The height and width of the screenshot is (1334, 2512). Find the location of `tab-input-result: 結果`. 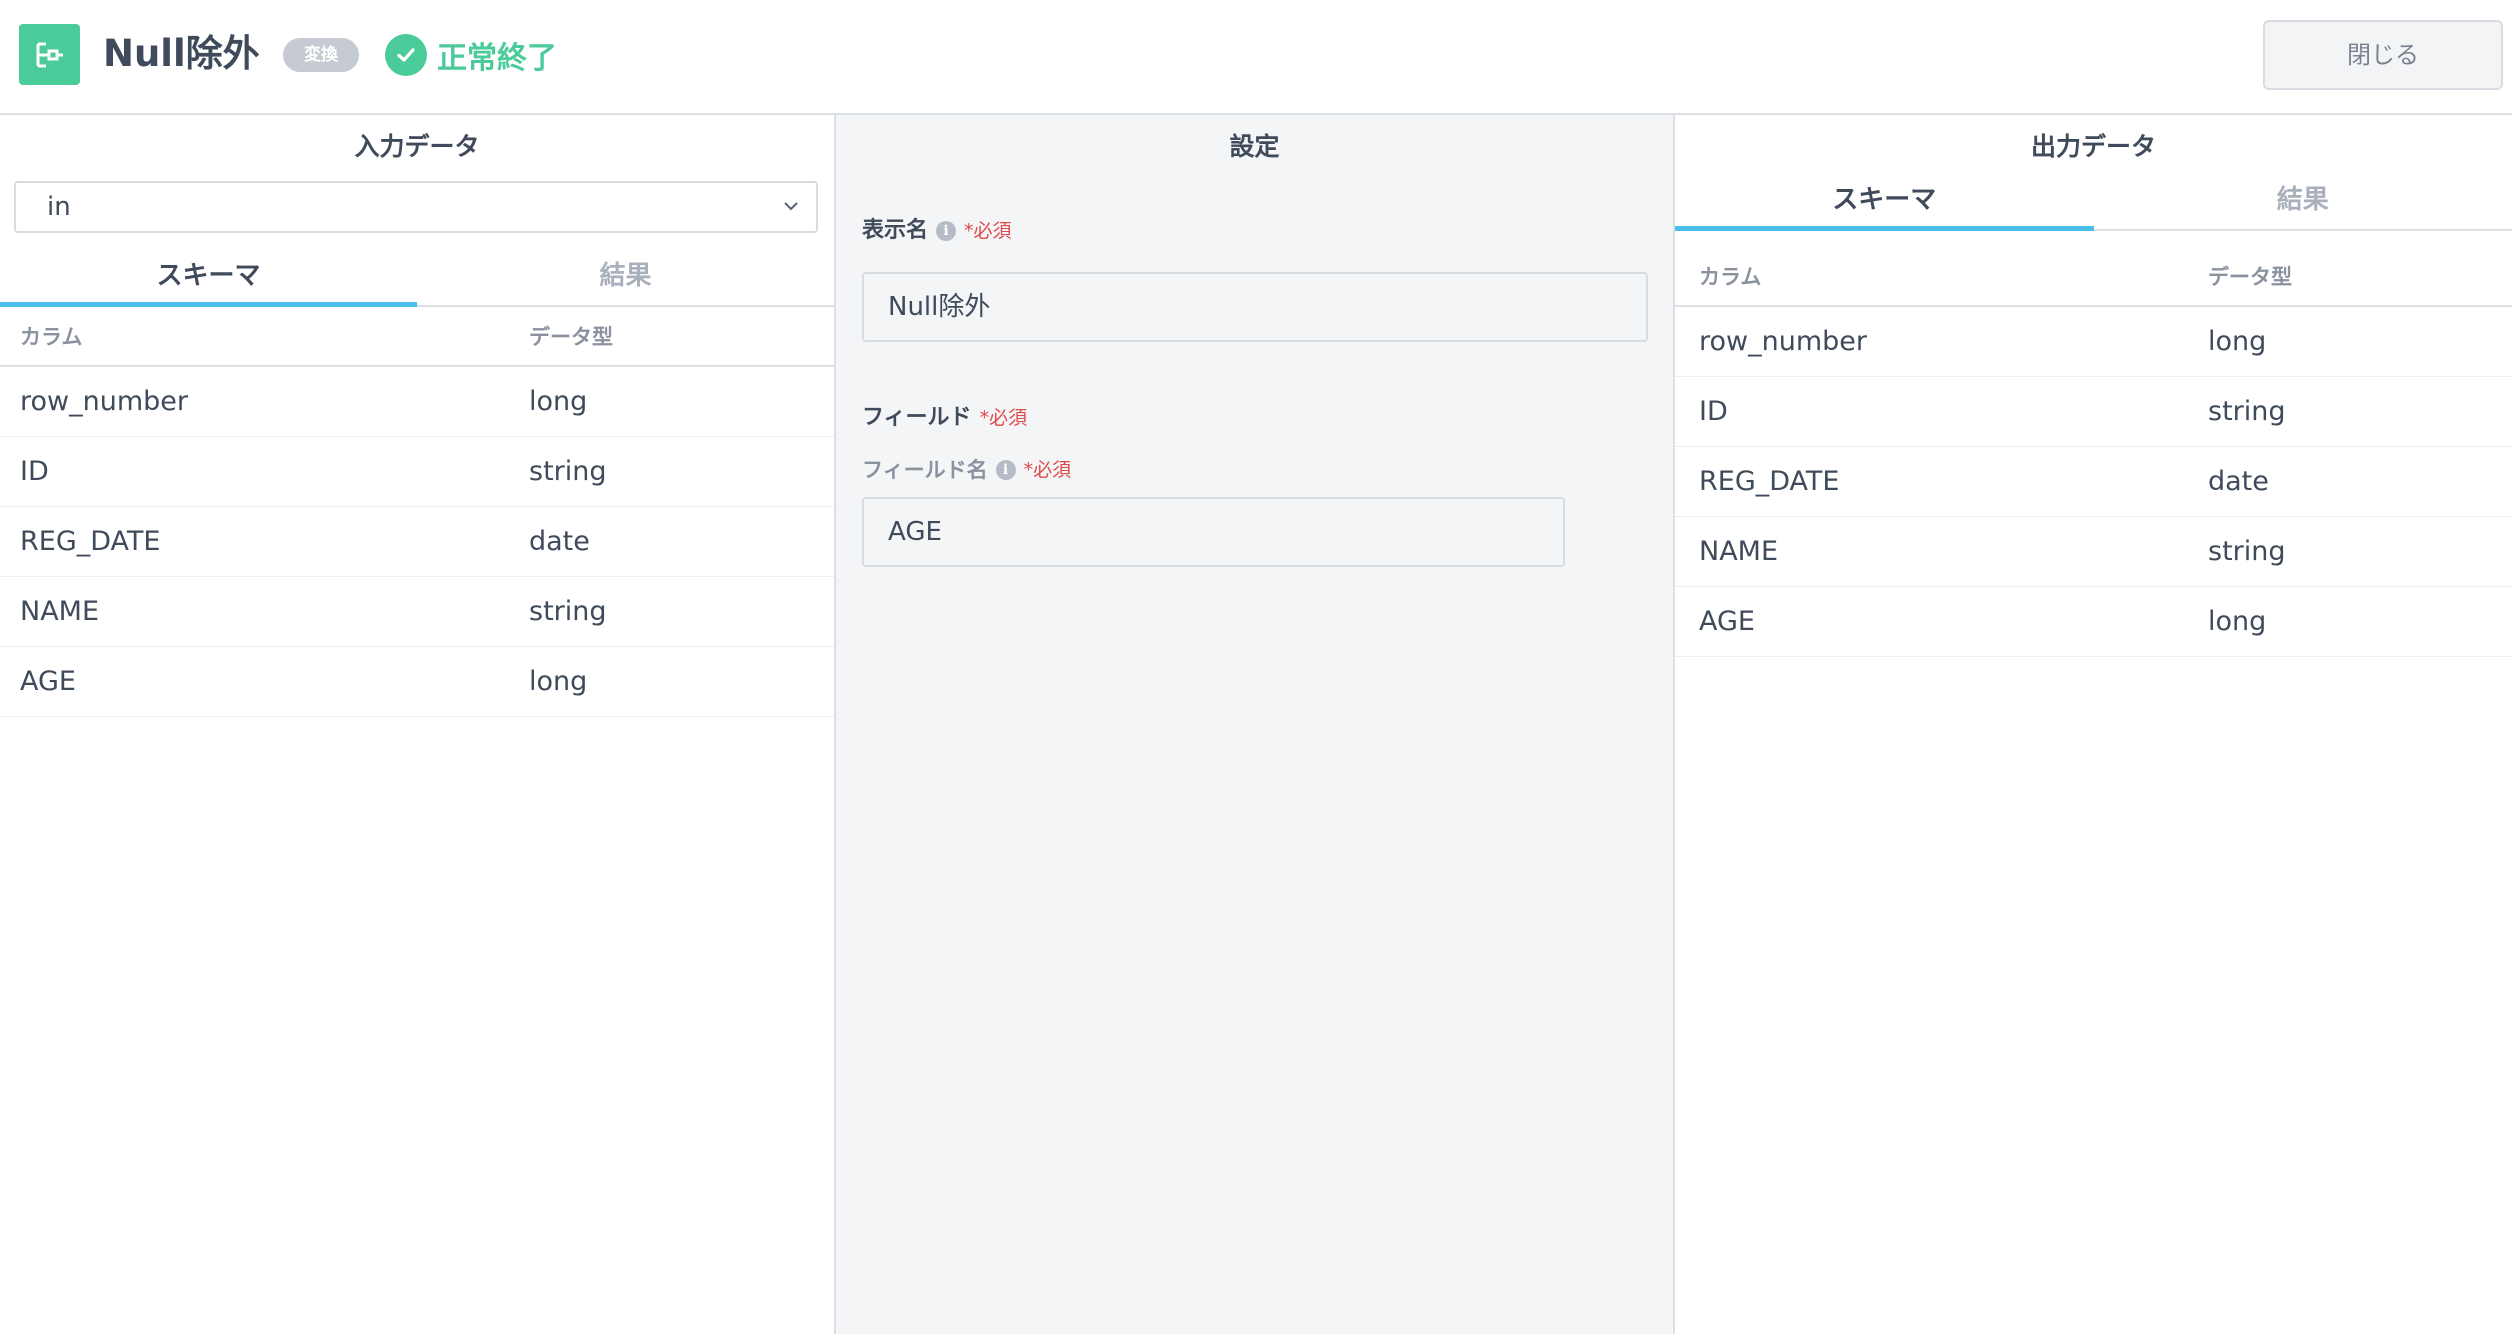

tab-input-result: 結果 is located at coordinates (625, 276).